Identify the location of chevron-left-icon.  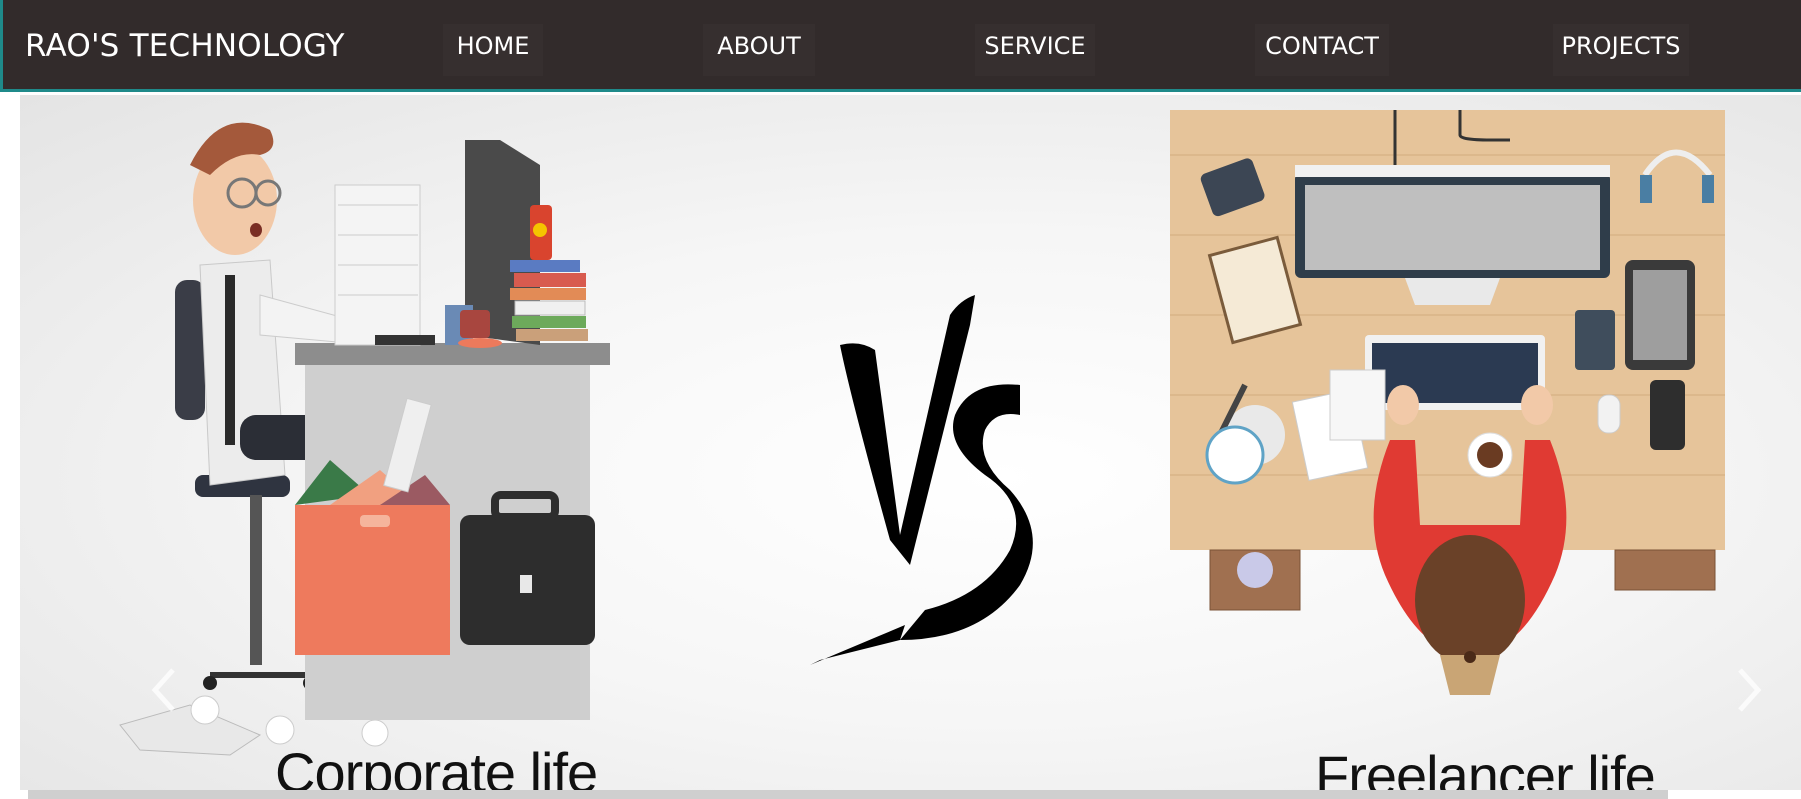
(165, 690).